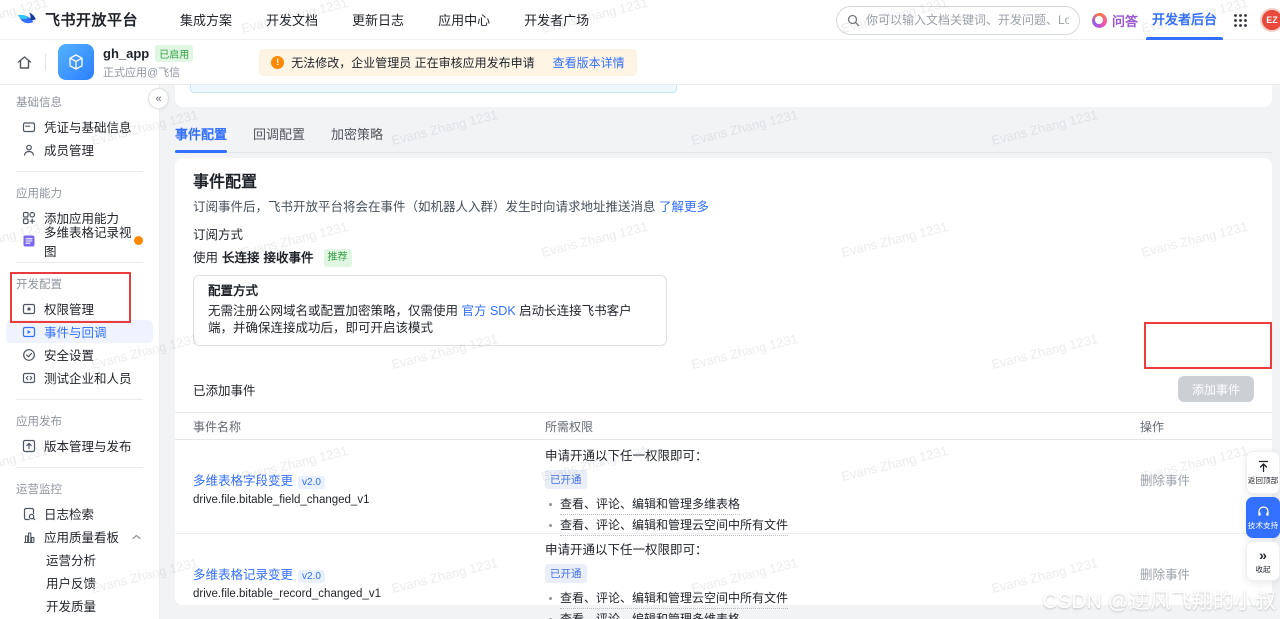  Describe the element at coordinates (243, 481) in the screenshot. I see `event-name-link: 多维表格字段变更` at that location.